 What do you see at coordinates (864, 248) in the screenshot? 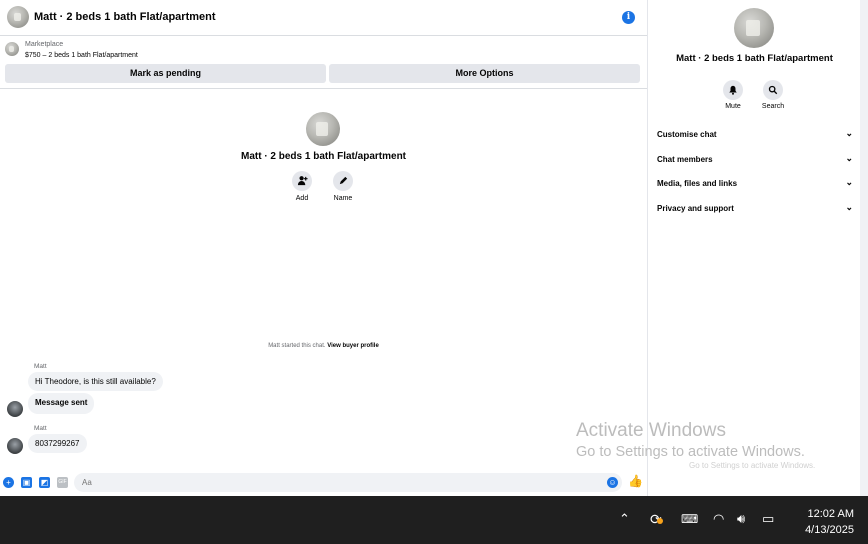
I see `scrollbar` at bounding box center [864, 248].